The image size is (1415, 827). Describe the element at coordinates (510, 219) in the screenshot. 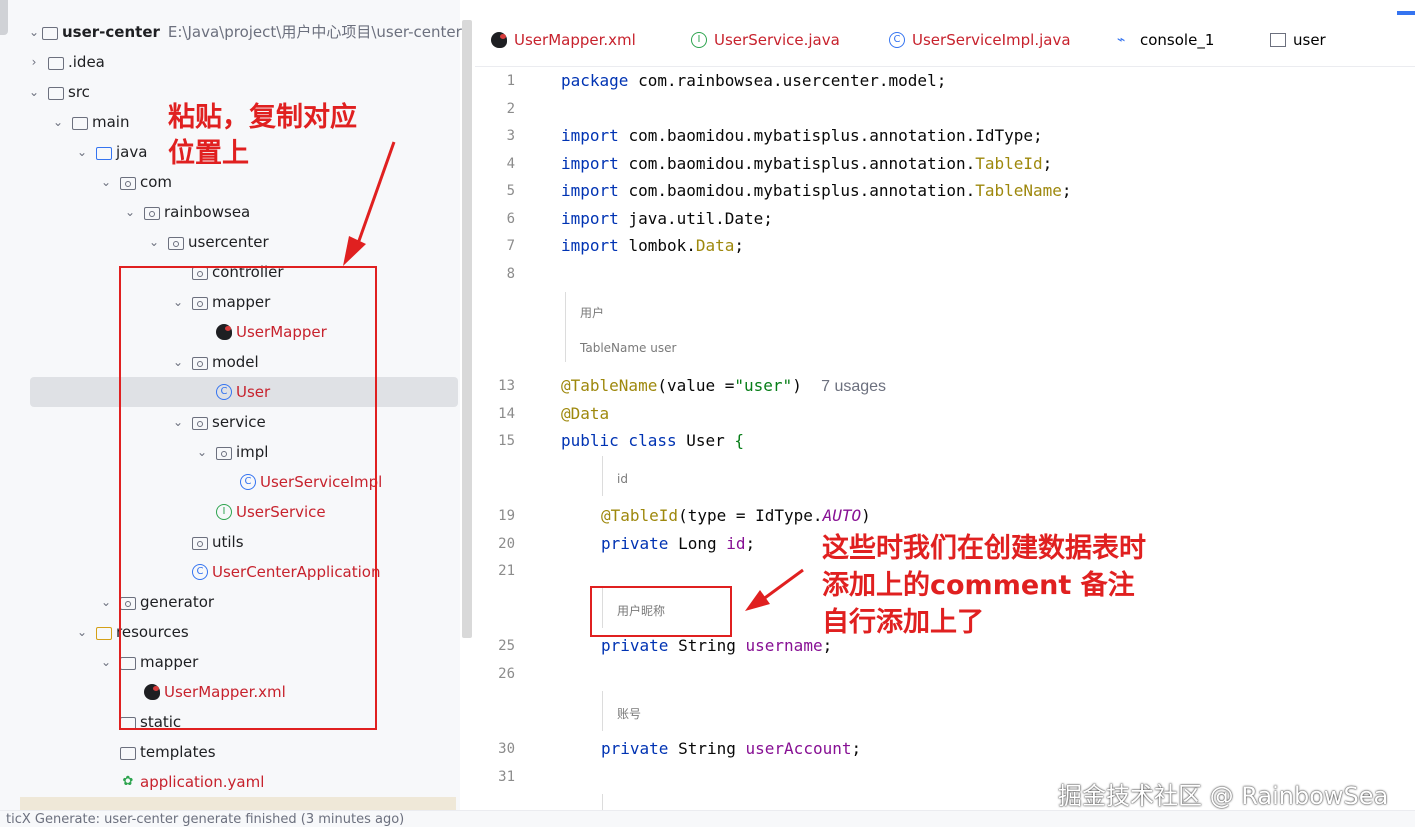

I see `line-number: 6` at that location.